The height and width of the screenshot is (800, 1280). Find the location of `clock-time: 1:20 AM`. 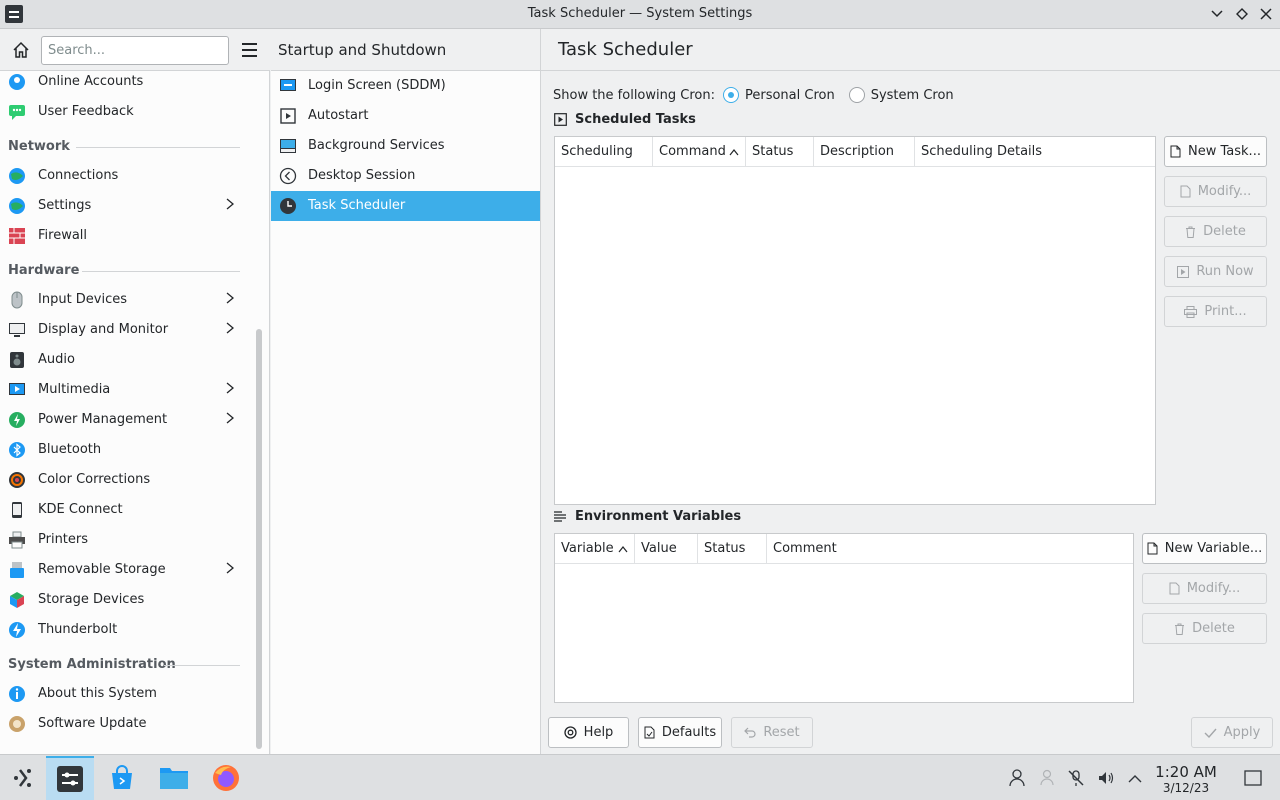

clock-time: 1:20 AM is located at coordinates (1186, 772).